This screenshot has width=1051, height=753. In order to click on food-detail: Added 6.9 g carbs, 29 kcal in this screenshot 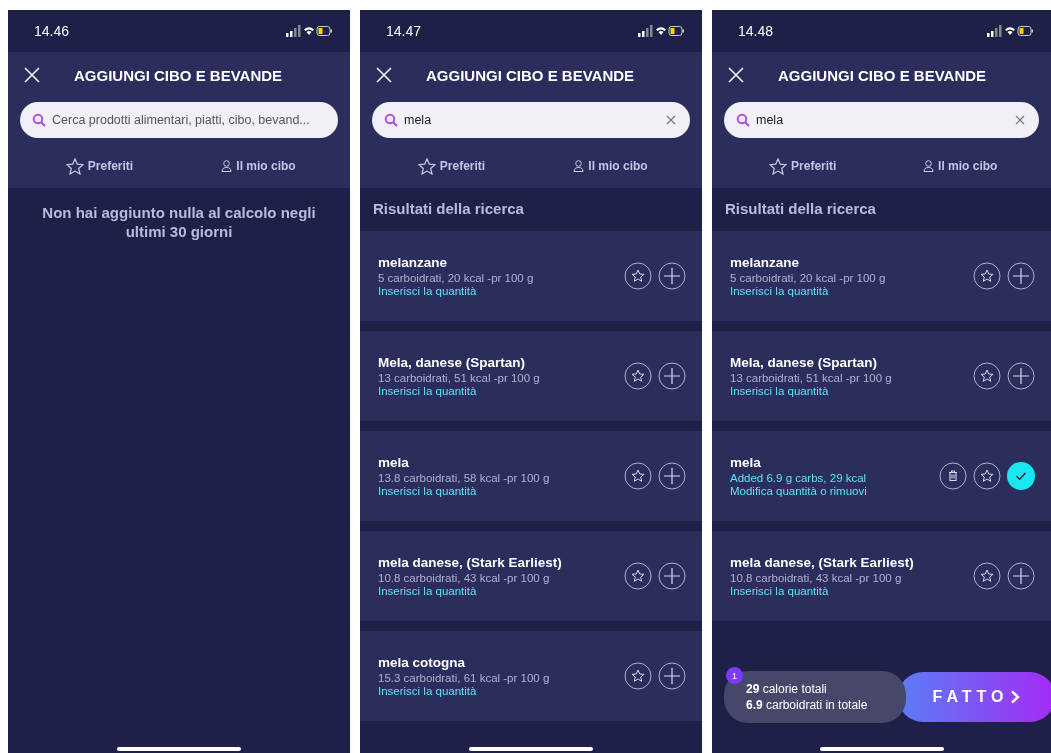, I will do `click(798, 478)`.